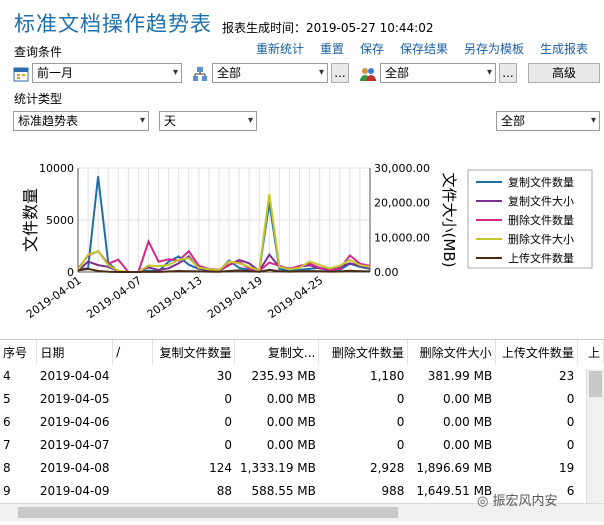 The image size is (604, 525). I want to click on report-title: 标准文档操作趋势表, so click(113, 24).